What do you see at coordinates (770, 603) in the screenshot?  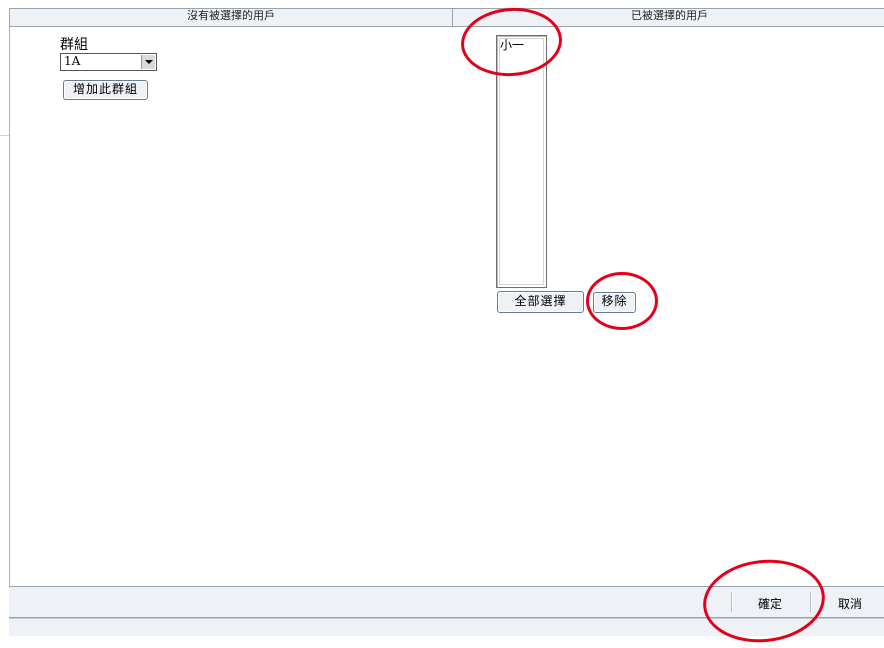 I see `ok-button: 確定` at bounding box center [770, 603].